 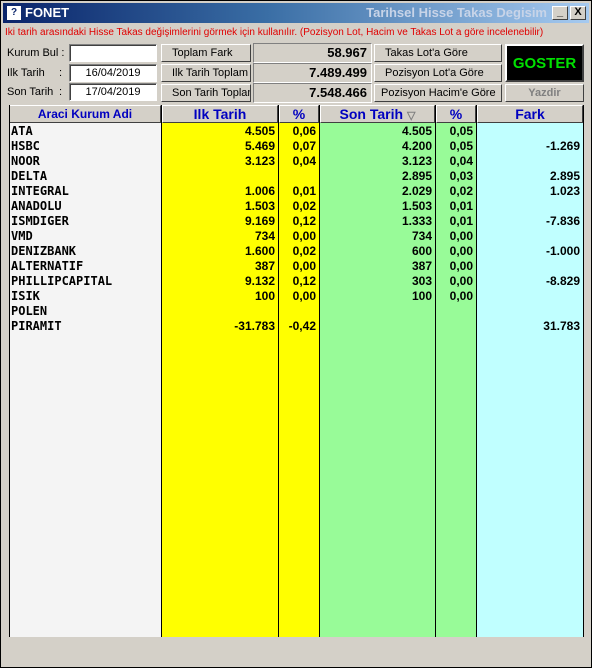 I want to click on son-tarih-cell: 4.505, so click(x=377, y=131).